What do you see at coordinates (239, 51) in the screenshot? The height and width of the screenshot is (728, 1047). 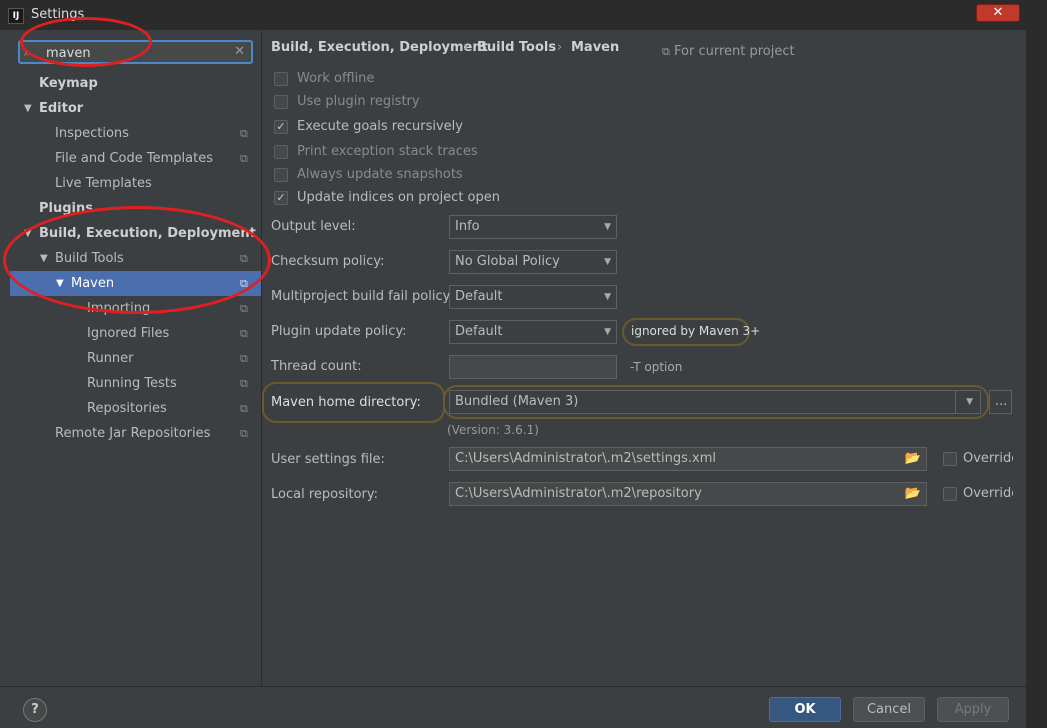 I see `clear-search-icon: ✕` at bounding box center [239, 51].